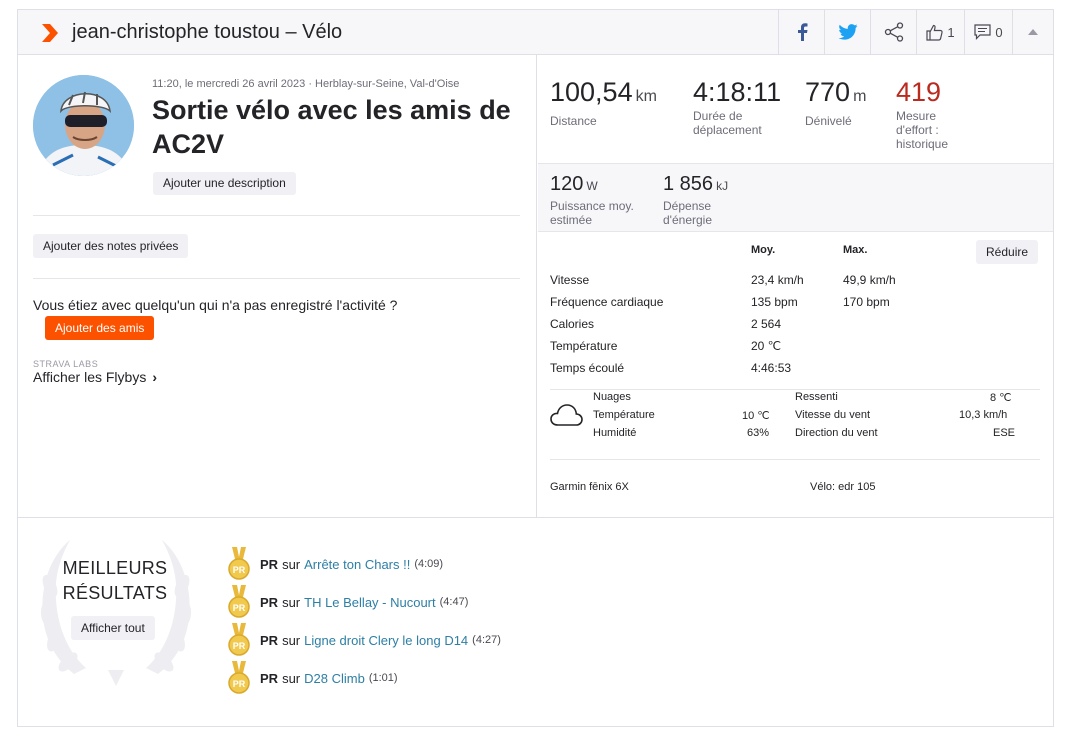 The image size is (1077, 736). What do you see at coordinates (116, 613) in the screenshot?
I see `laurel-wreath-icon` at bounding box center [116, 613].